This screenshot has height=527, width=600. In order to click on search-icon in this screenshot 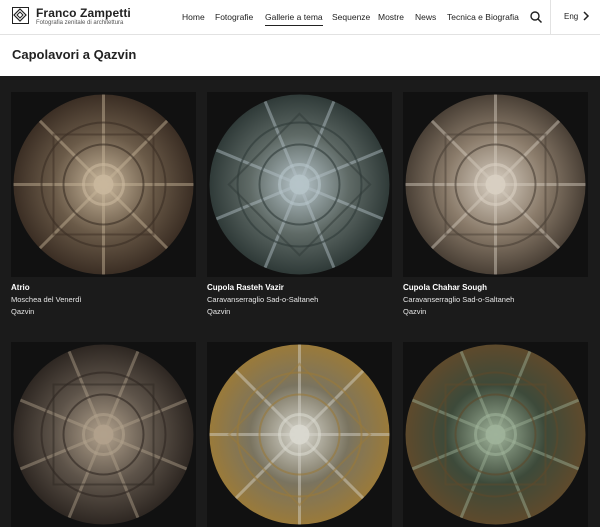, I will do `click(536, 17)`.